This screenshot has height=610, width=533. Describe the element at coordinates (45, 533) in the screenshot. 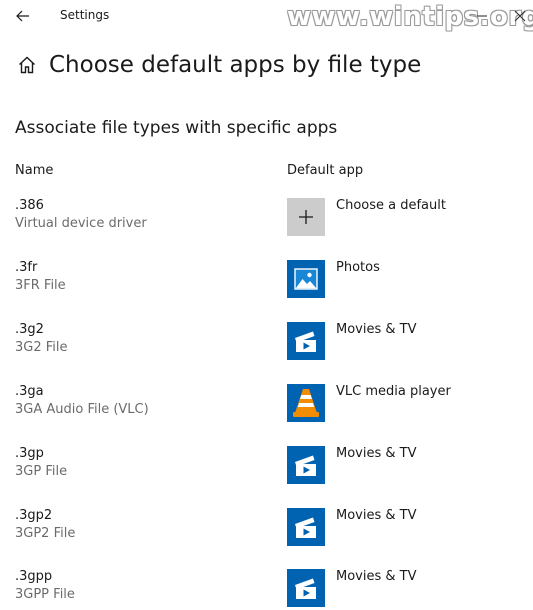

I see `file-description: 3GP2 File` at that location.